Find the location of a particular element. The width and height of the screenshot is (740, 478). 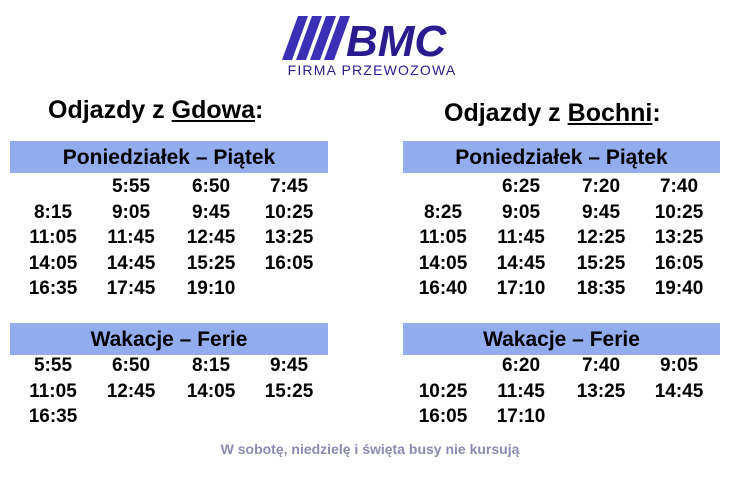

heading-place: Bochni is located at coordinates (610, 113).